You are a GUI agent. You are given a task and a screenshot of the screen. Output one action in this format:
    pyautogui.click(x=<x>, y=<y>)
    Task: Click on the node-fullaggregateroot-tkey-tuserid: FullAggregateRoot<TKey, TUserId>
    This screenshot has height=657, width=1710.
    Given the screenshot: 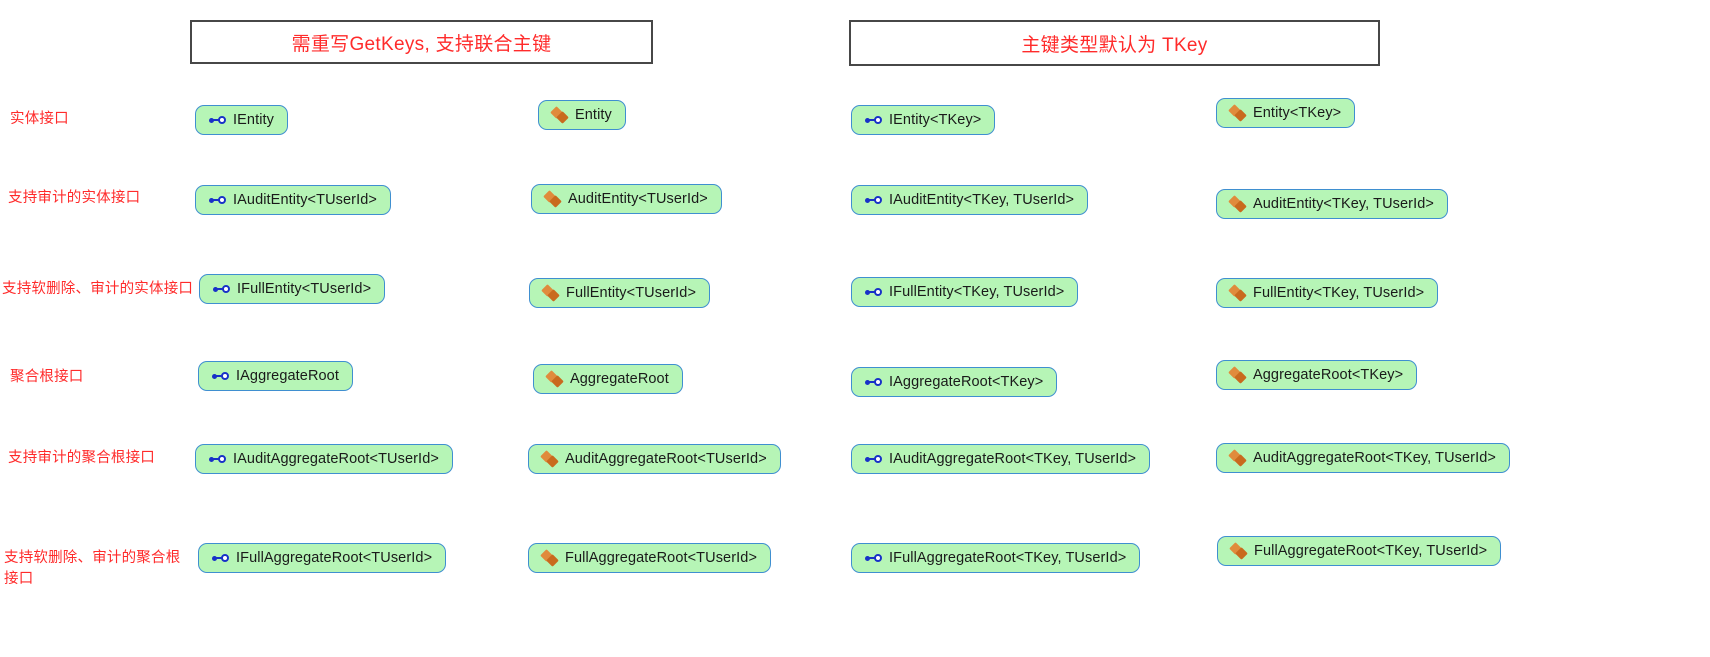 What is the action you would take?
    pyautogui.click(x=1359, y=551)
    